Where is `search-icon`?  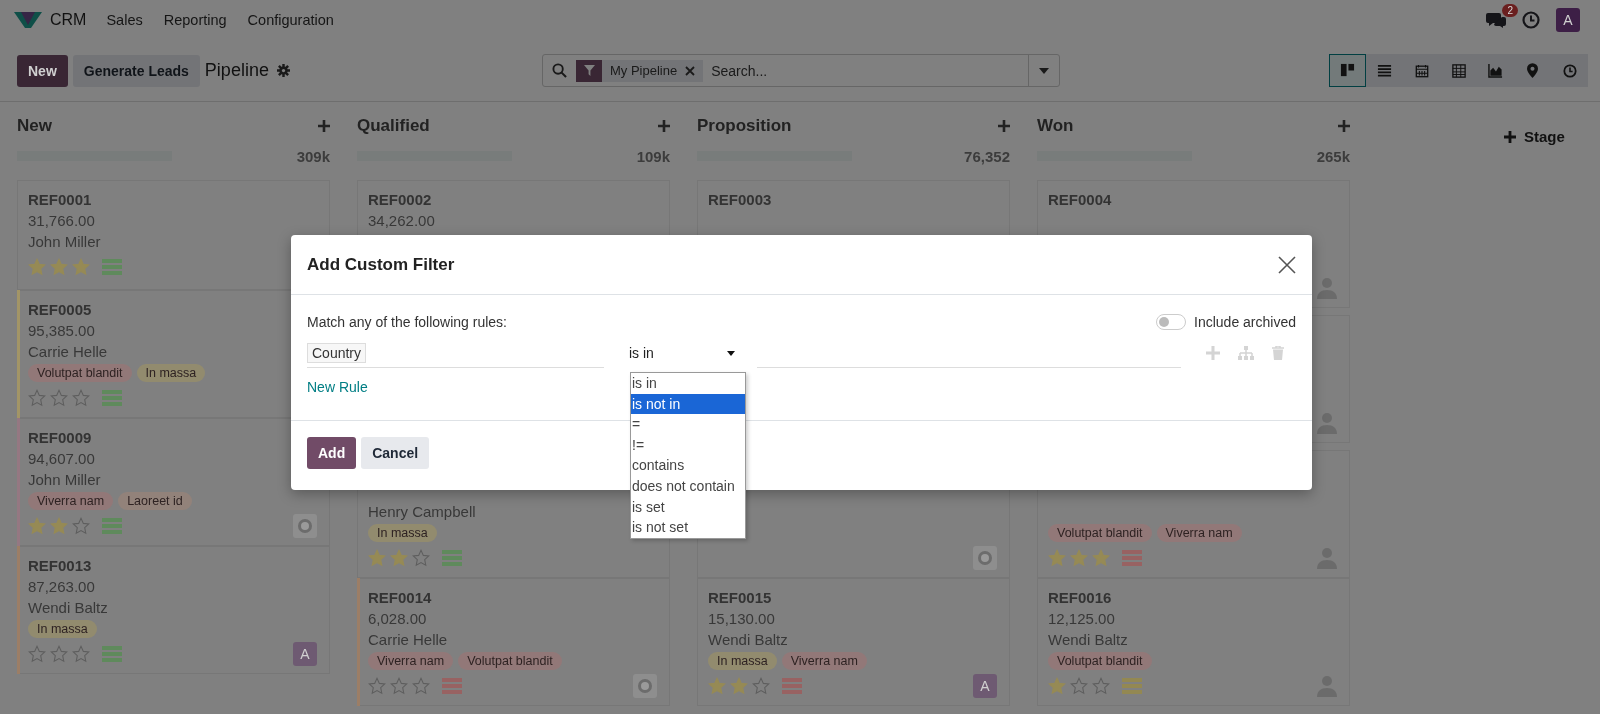
search-icon is located at coordinates (559, 70).